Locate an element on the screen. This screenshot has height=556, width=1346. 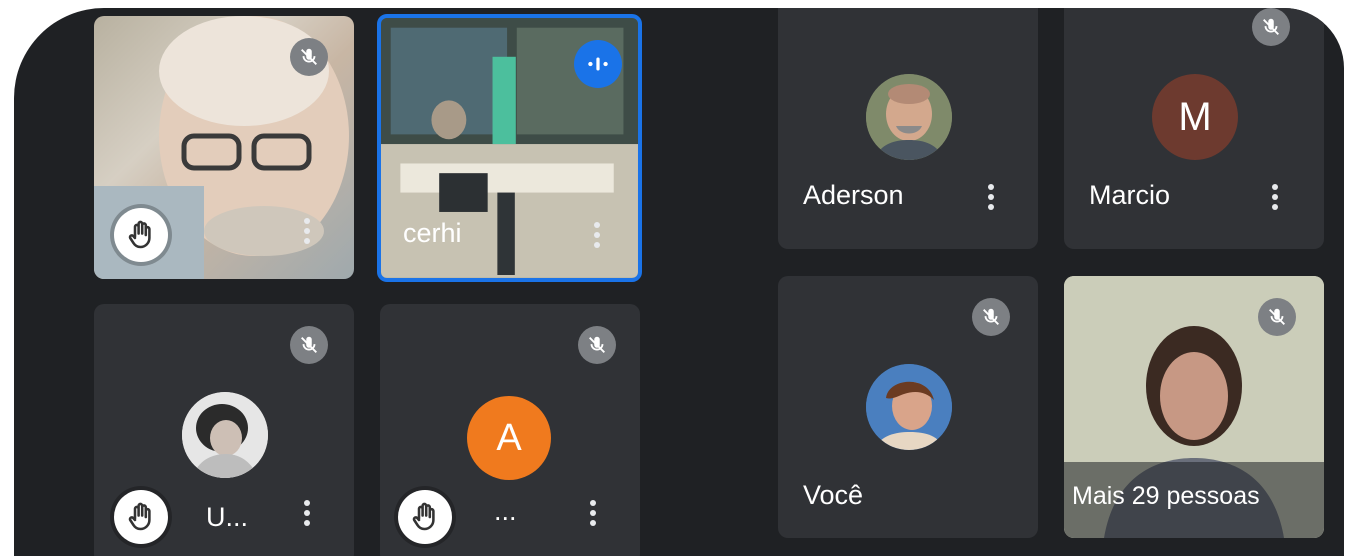
participant-tile: Você is located at coordinates (908, 407).